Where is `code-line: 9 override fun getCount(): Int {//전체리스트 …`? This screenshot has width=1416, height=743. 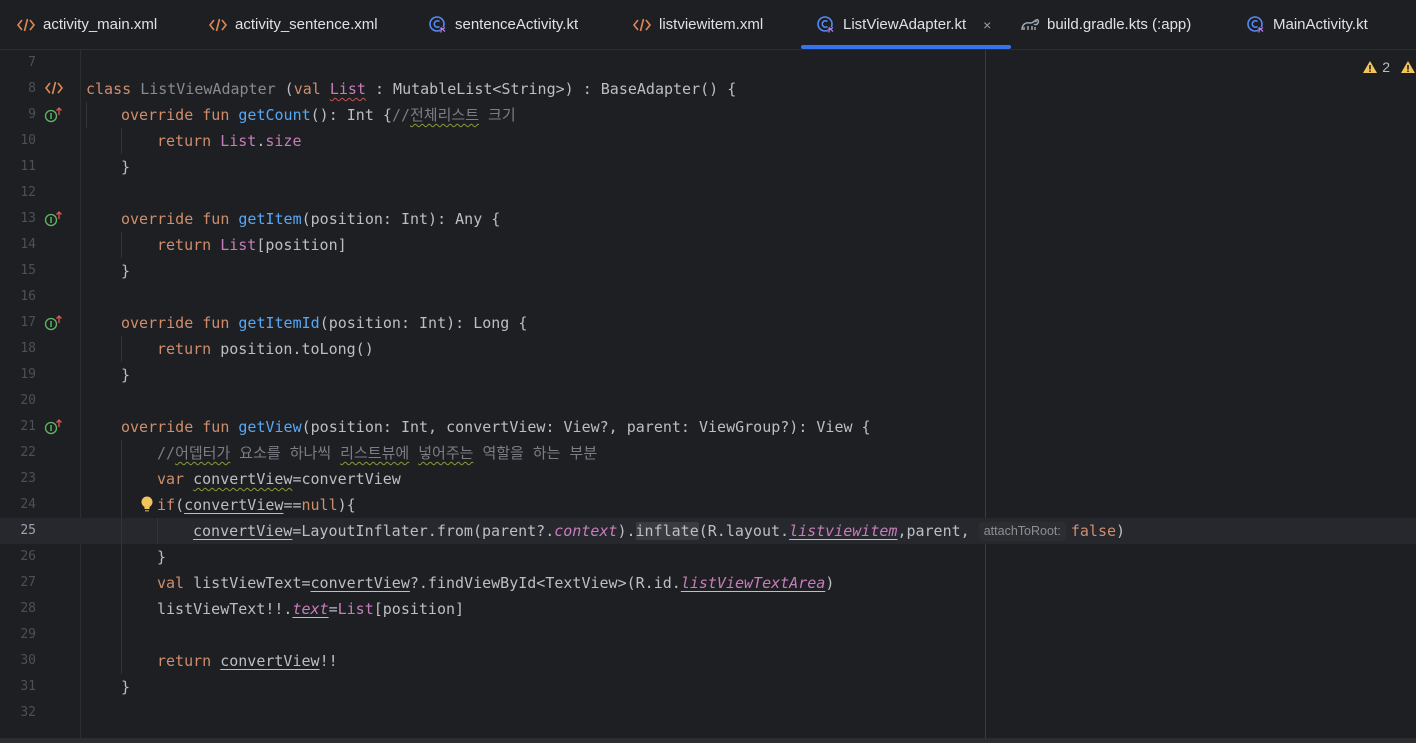 code-line: 9 override fun getCount(): Int {//전체리스트 … is located at coordinates (708, 115).